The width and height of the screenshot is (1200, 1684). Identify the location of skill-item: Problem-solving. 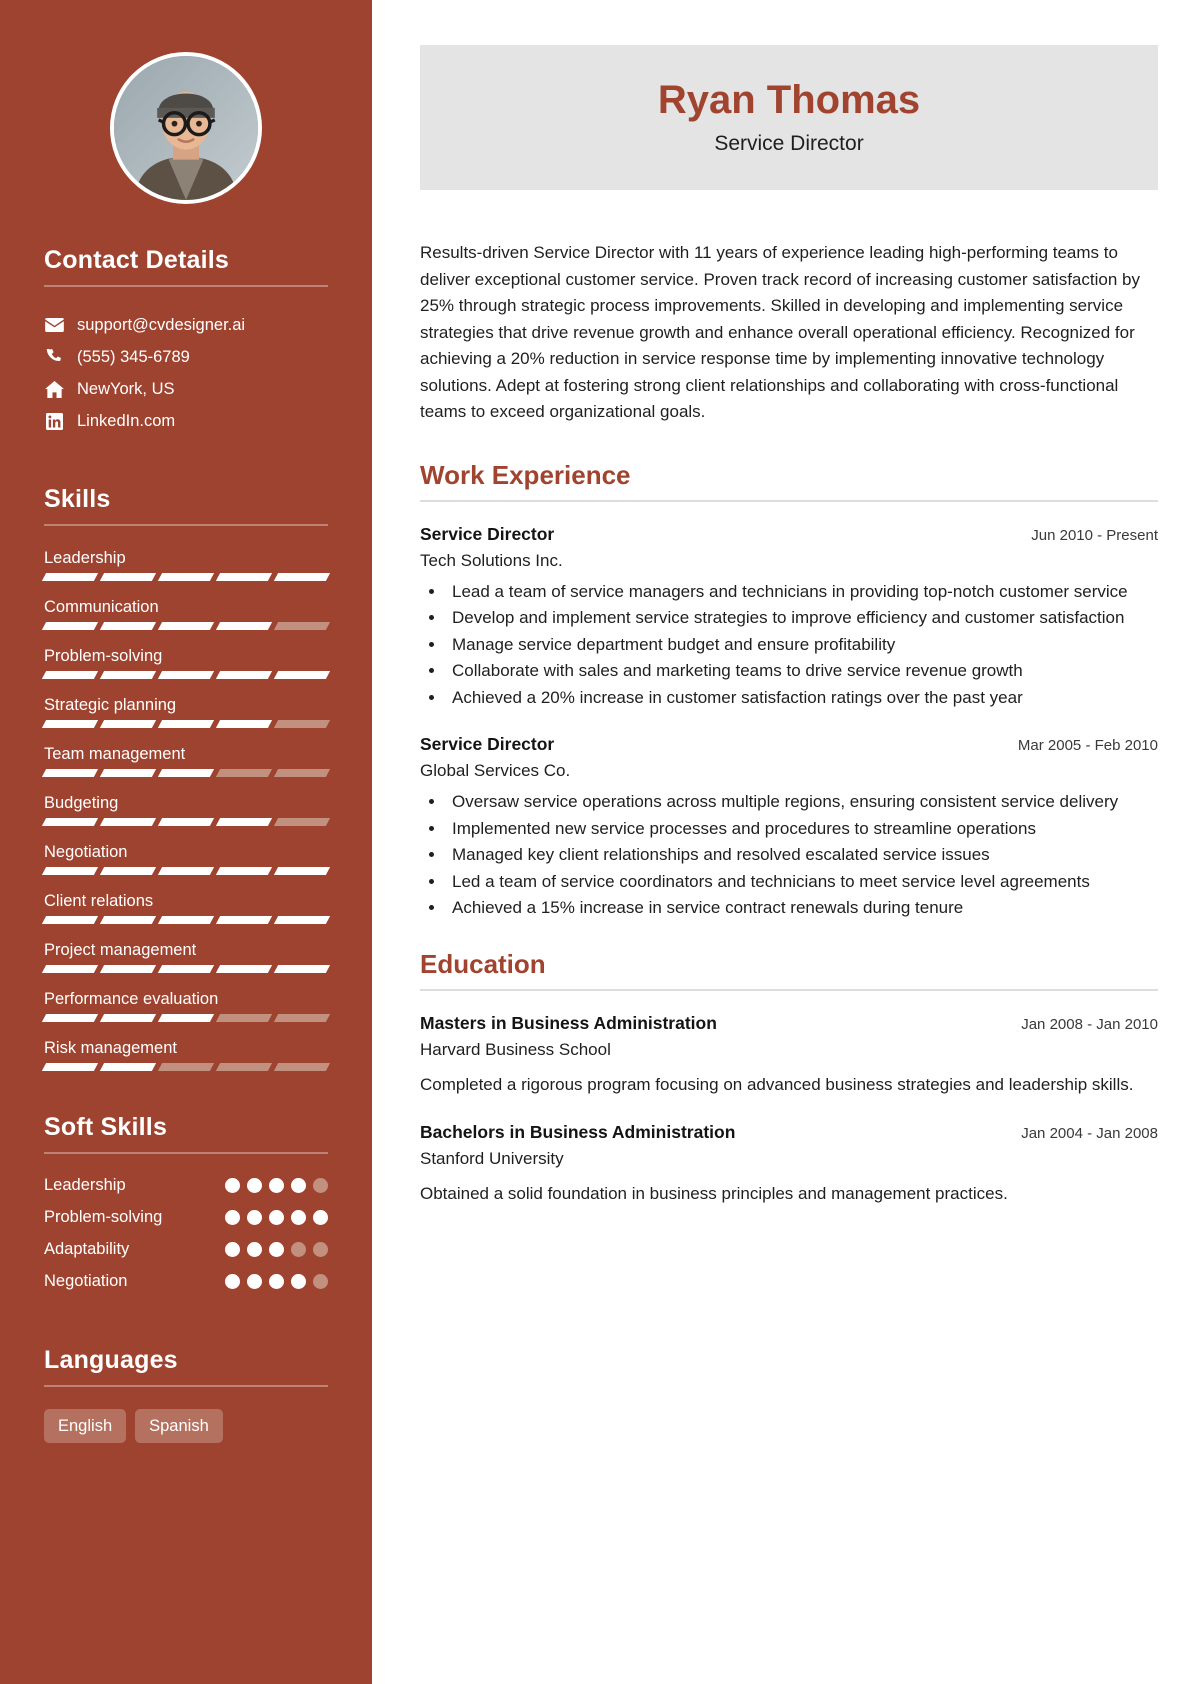
(186, 662).